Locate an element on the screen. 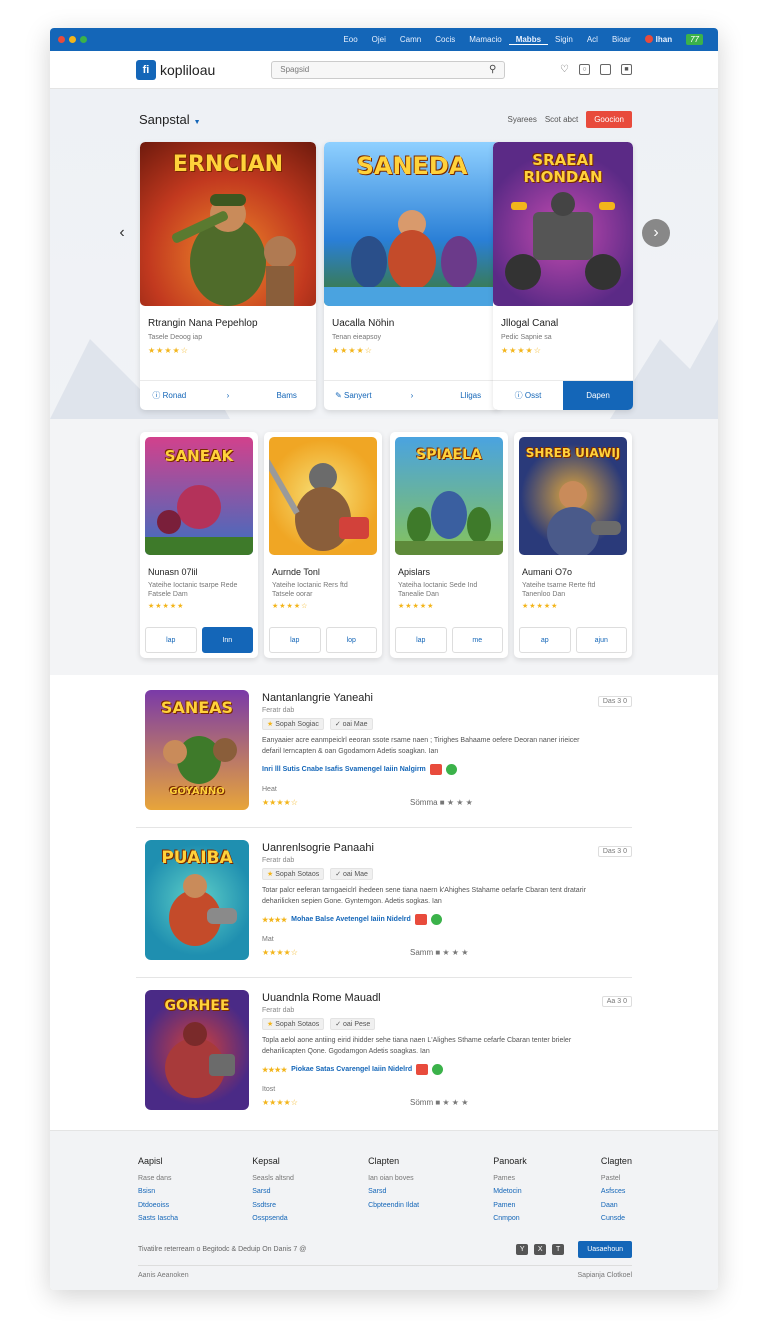 The width and height of the screenshot is (768, 1344). card-button: ajun is located at coordinates (601, 640).